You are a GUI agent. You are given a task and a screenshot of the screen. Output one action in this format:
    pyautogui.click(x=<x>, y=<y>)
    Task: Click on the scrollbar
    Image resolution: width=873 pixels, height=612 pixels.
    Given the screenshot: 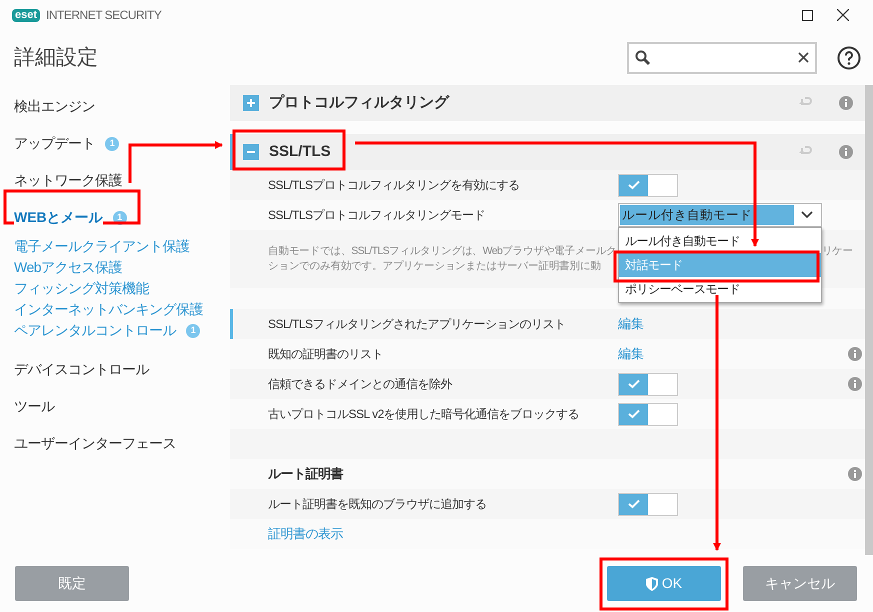 What is the action you would take?
    pyautogui.click(x=869, y=320)
    